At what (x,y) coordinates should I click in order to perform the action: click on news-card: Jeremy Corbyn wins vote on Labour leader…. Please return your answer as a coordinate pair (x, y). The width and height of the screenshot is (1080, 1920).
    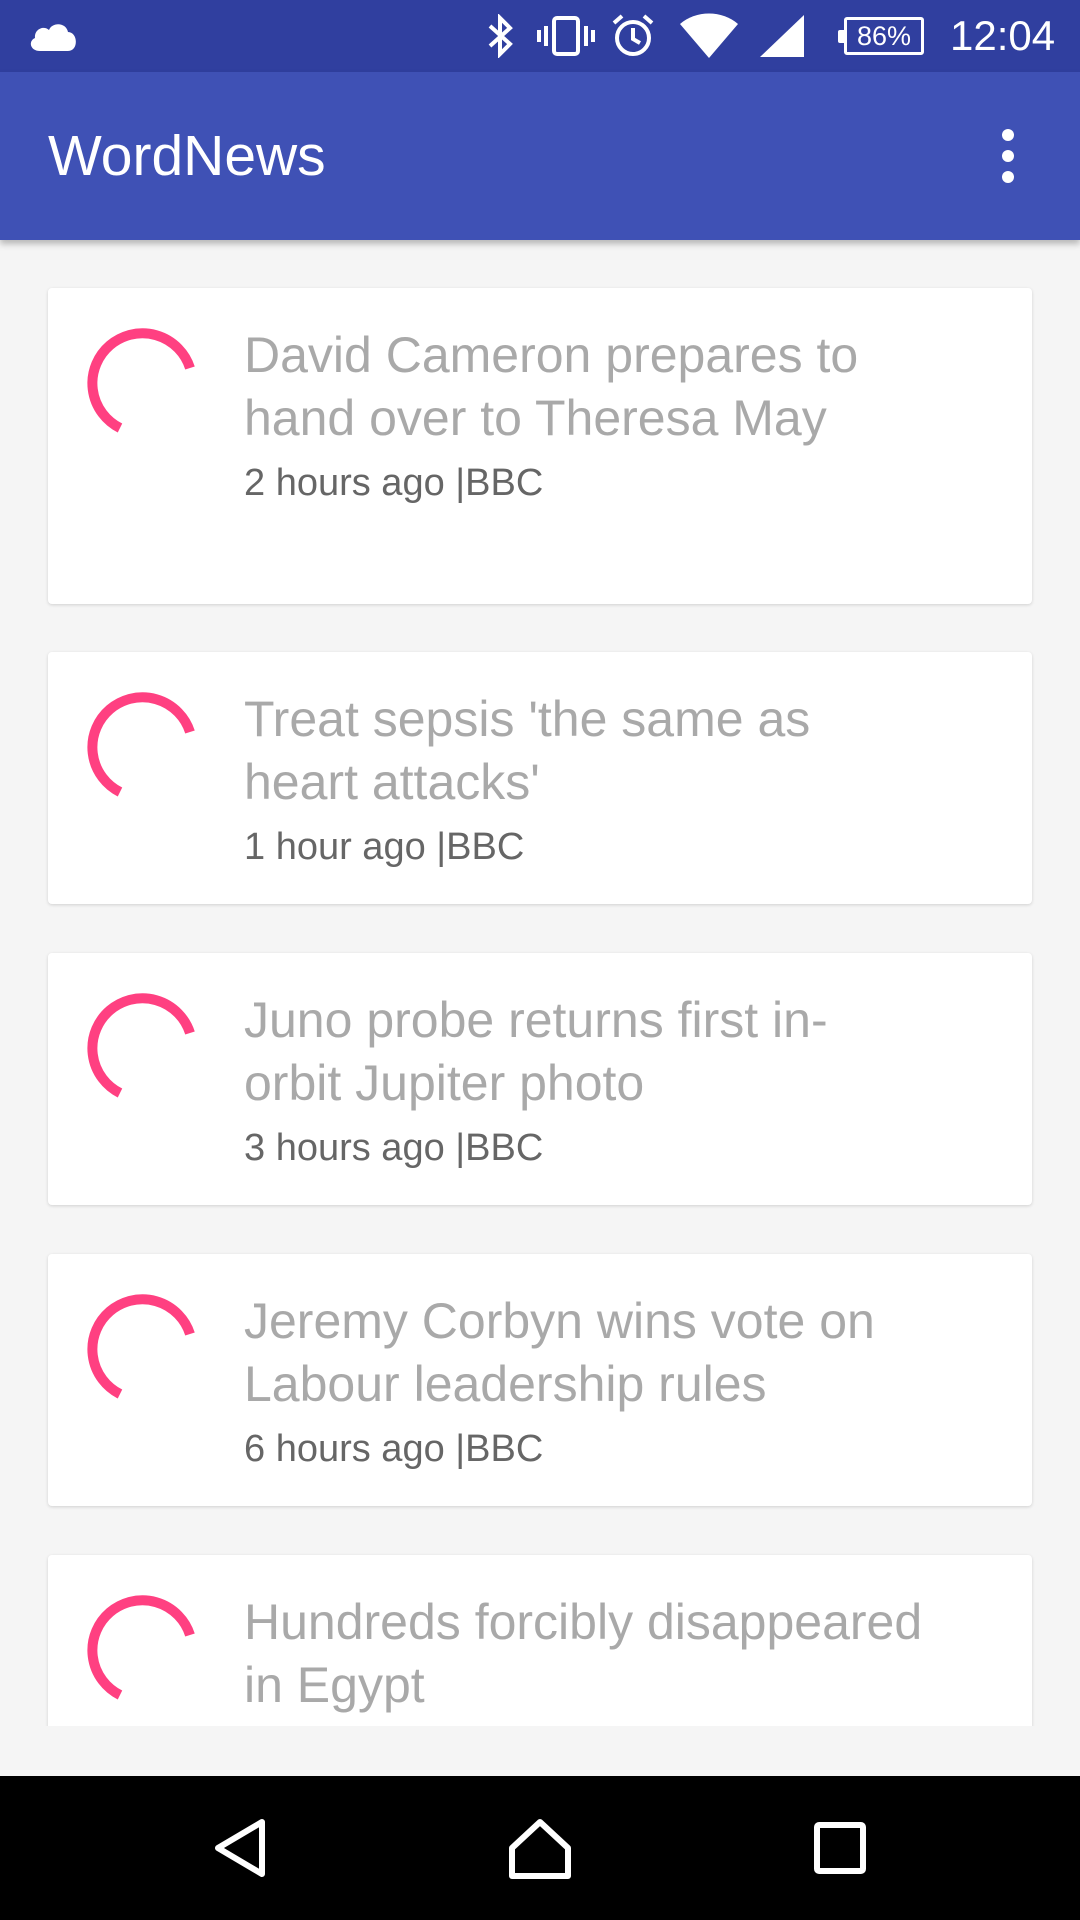
    Looking at the image, I should click on (540, 1380).